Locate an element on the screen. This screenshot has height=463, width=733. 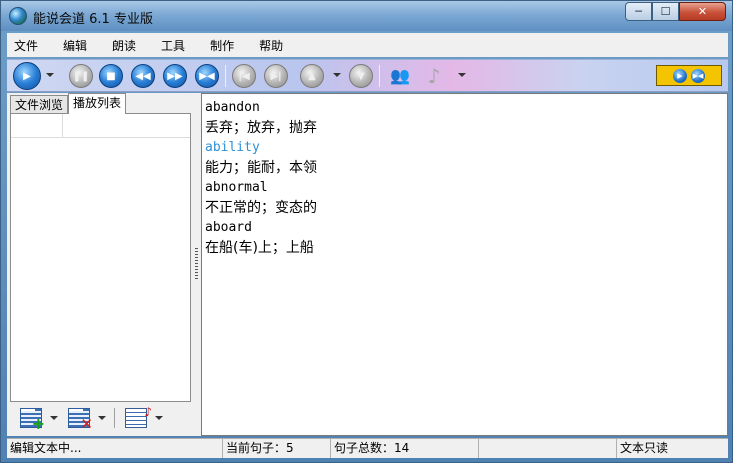
status-bar: 编辑文本中... 当前句子：5 句子总数：14 文本只读 is located at coordinates (367, 448).